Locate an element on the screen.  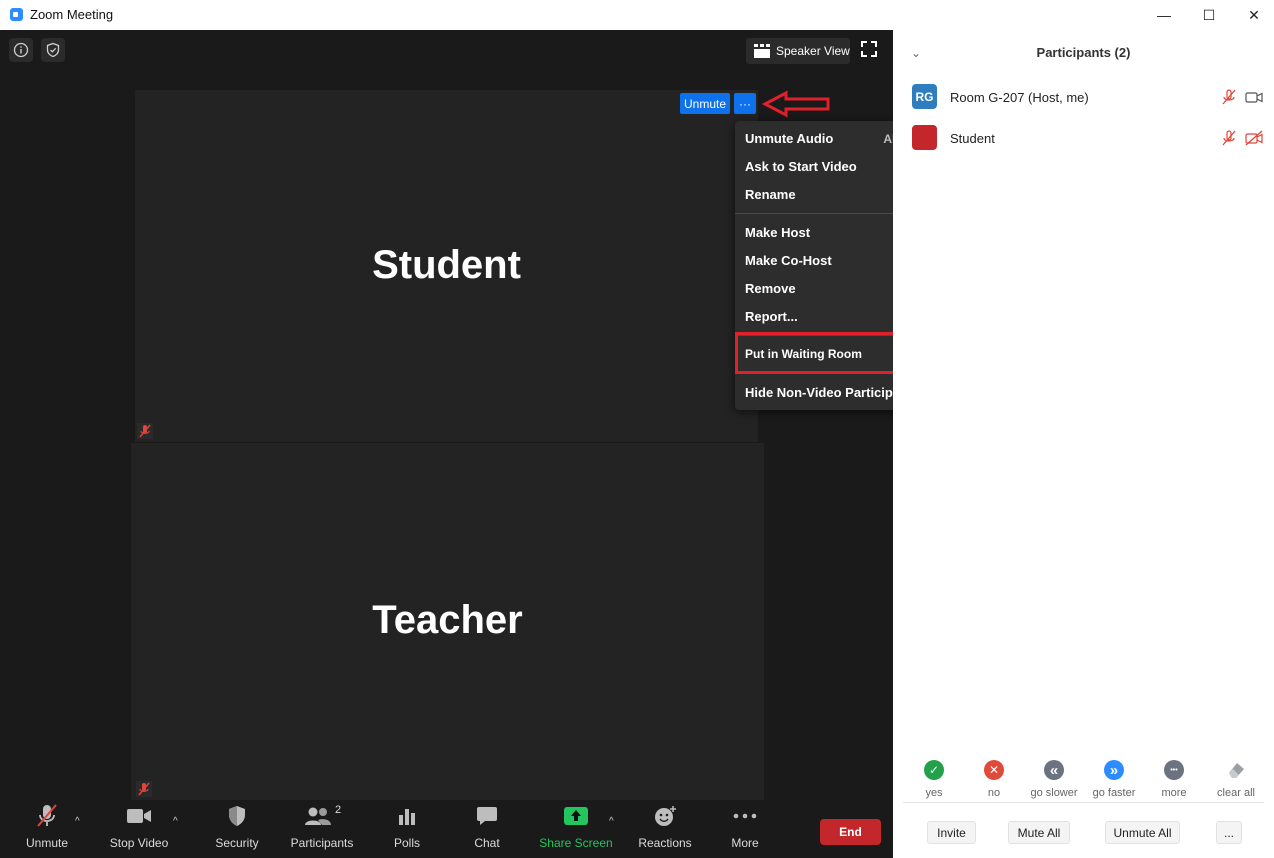
menu-item-ask-start-video: Ask to Start Video is located at coordinates (801, 166).